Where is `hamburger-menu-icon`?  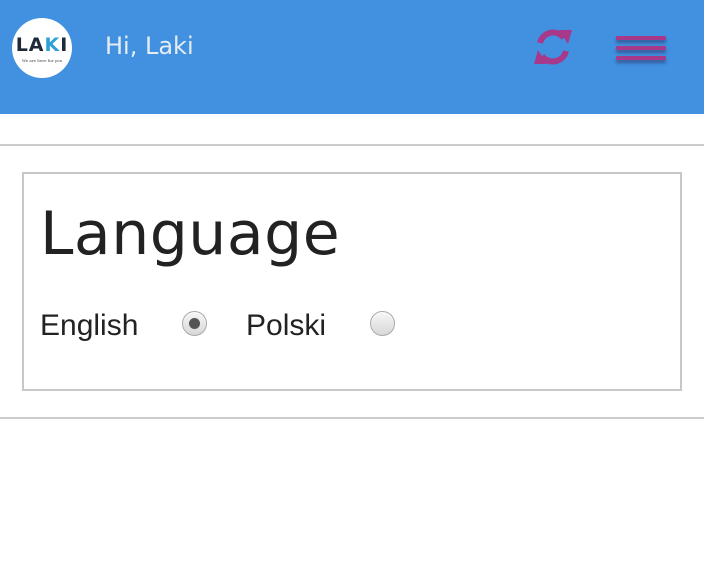 hamburger-menu-icon is located at coordinates (641, 38).